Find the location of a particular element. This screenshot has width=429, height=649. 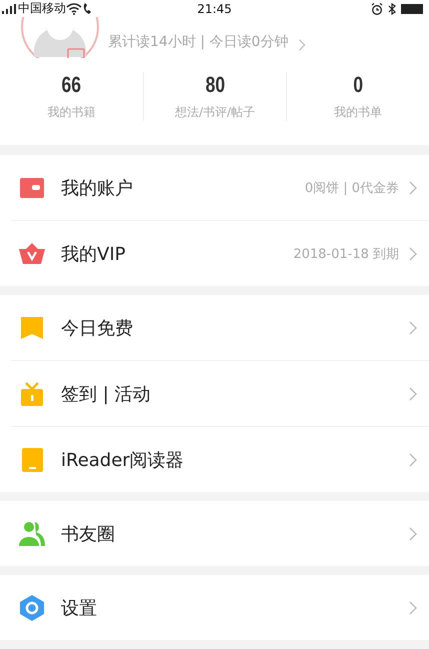

menu-item: 今日免费 is located at coordinates (97, 328).